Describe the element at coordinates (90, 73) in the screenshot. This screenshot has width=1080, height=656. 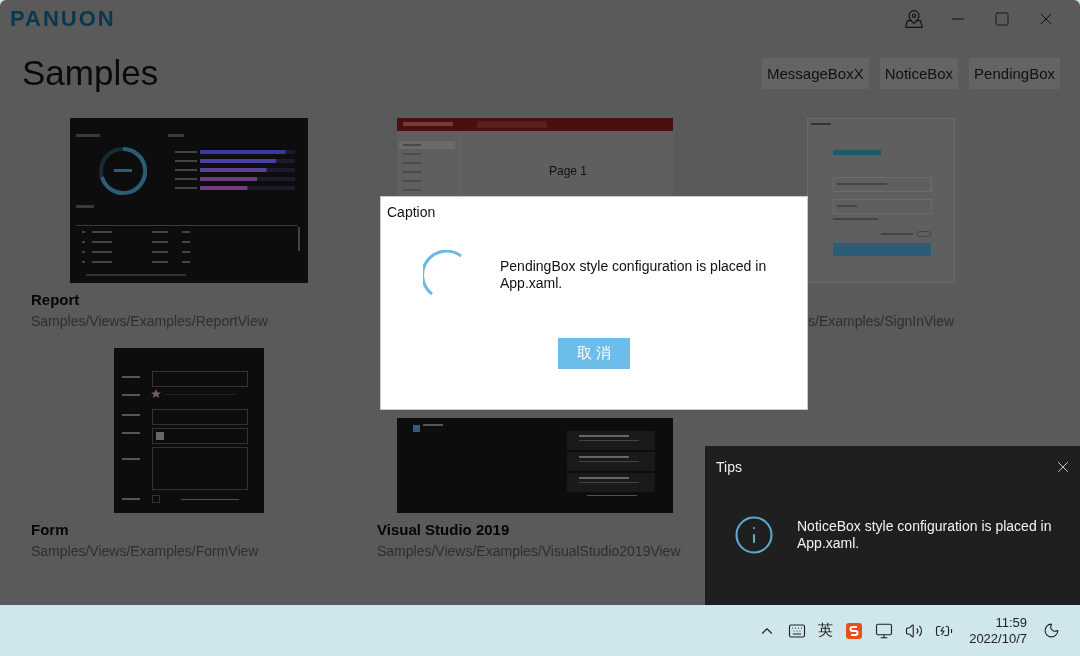
I see `page-title: Samples` at that location.